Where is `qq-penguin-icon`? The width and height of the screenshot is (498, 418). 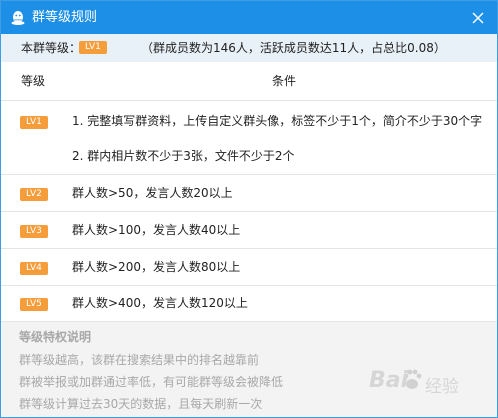 qq-penguin-icon is located at coordinates (18, 18).